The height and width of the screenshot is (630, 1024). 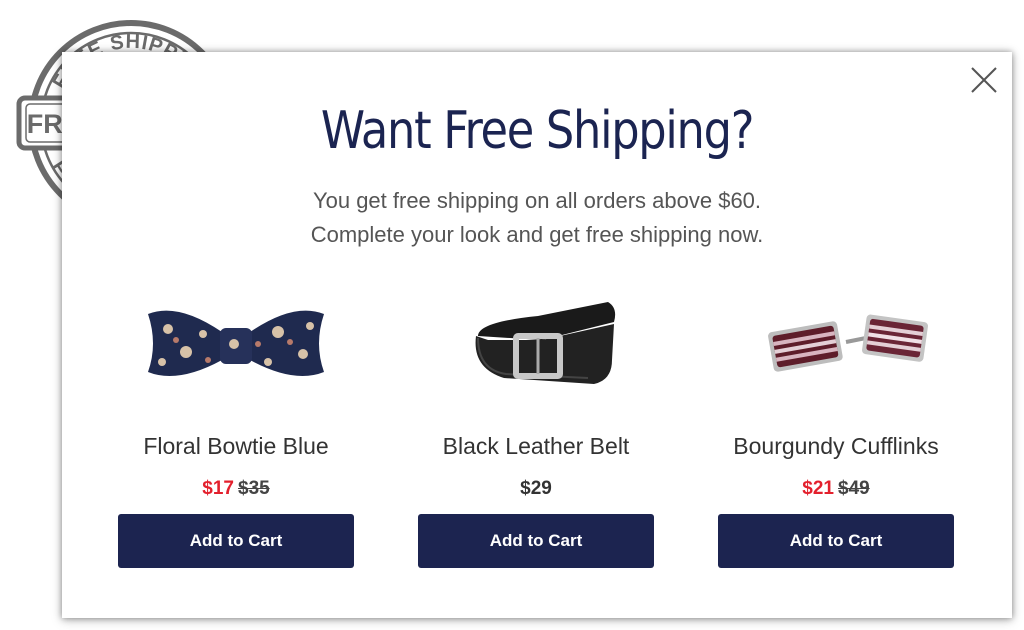 I want to click on sale-price: $17, so click(x=218, y=488).